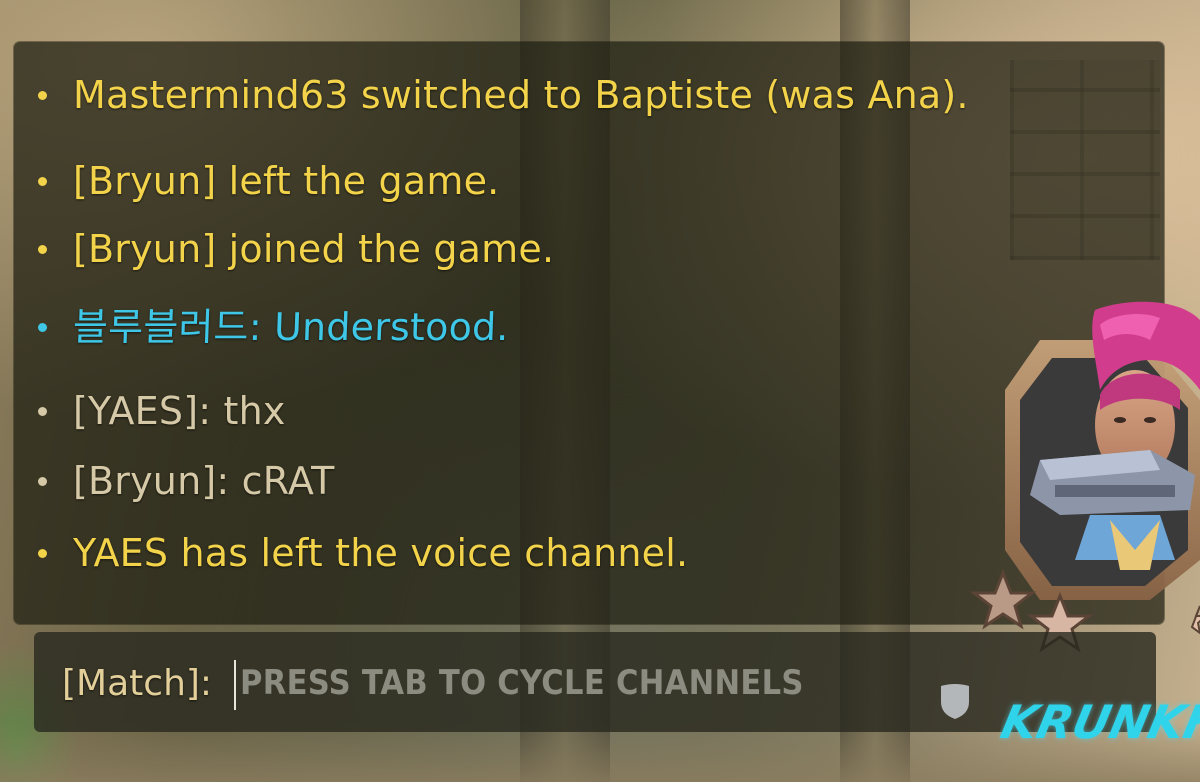 The image size is (1200, 782). I want to click on chat-message-text: [Bryun] joined the game., so click(314, 249).